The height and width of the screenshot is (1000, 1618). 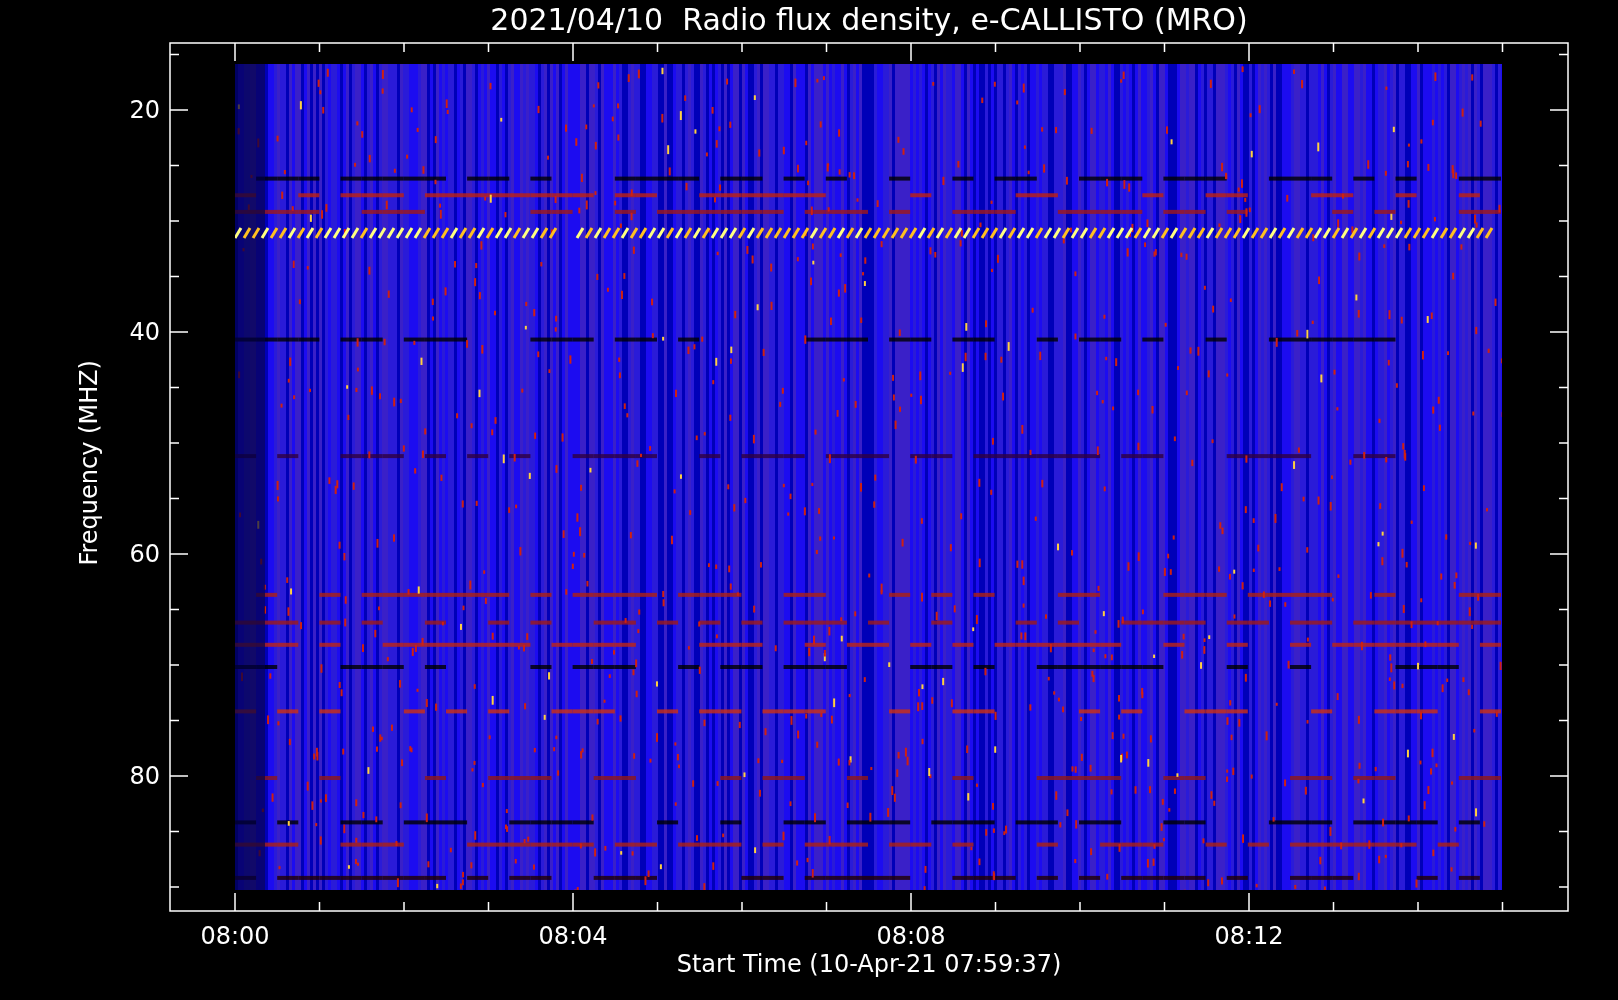 What do you see at coordinates (89, 463) in the screenshot?
I see `y-axis-label: Frequency (MHZ)` at bounding box center [89, 463].